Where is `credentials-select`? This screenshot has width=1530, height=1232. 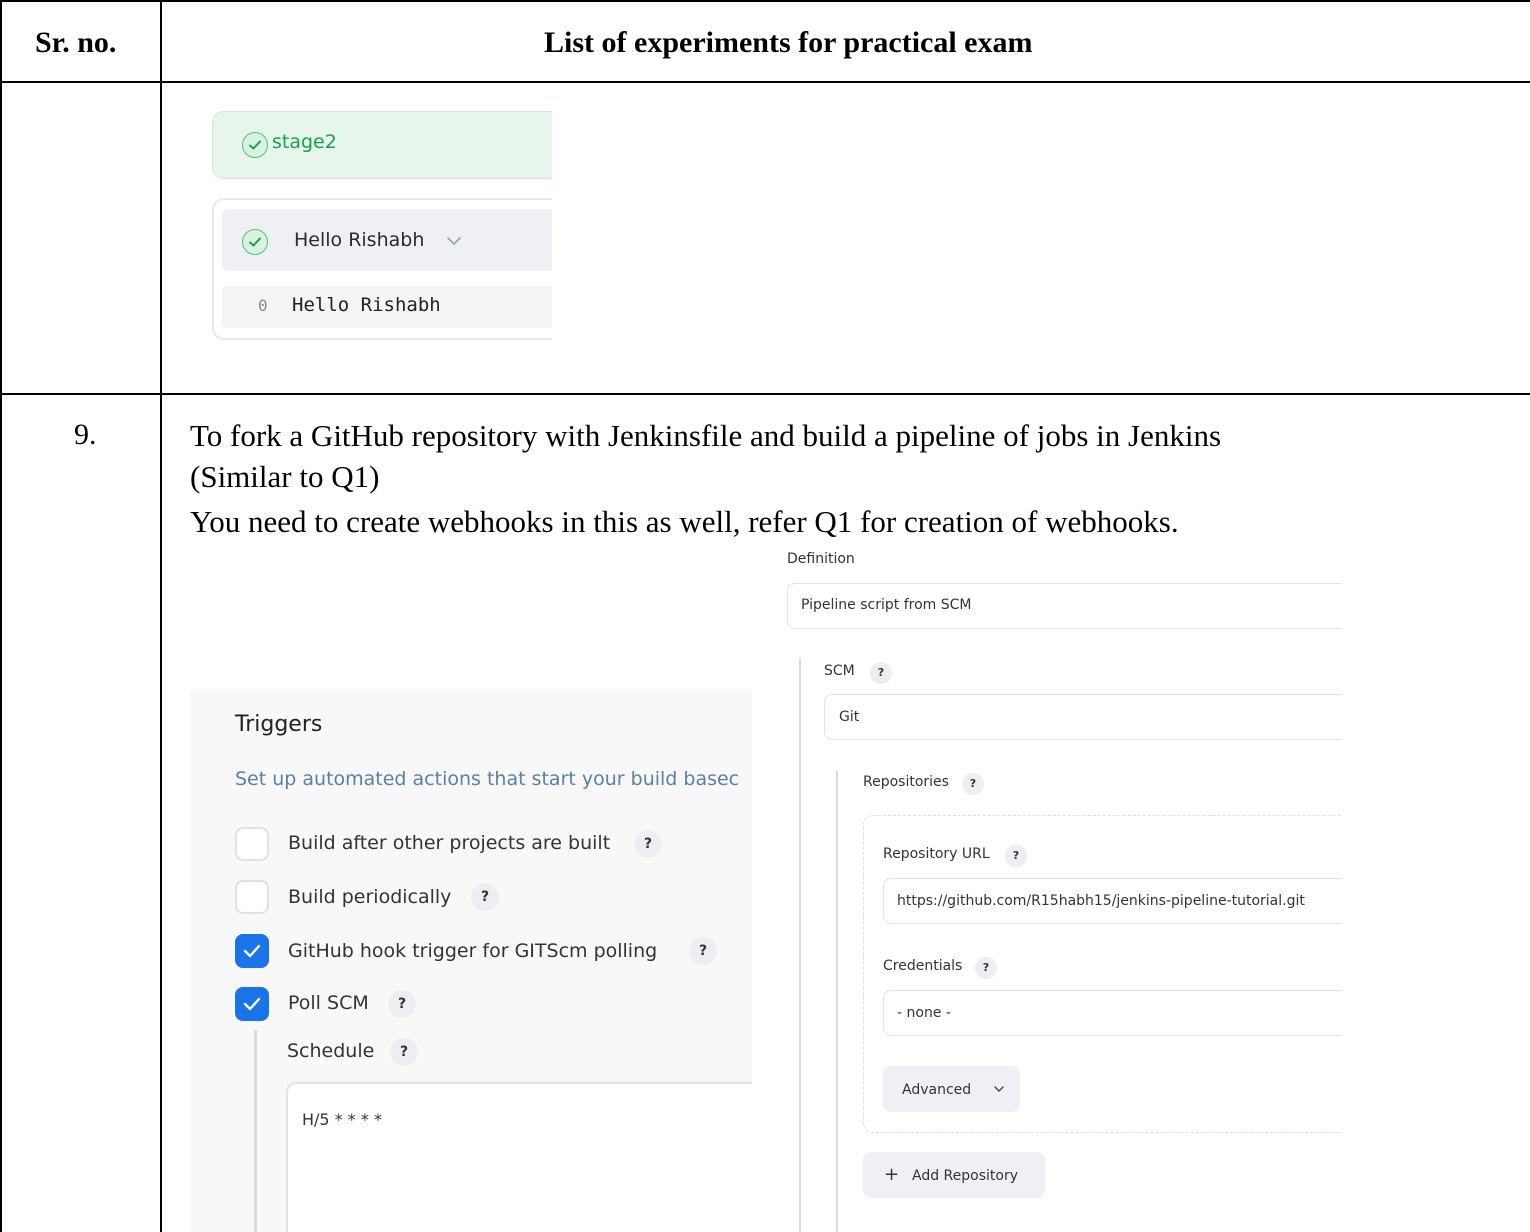 credentials-select is located at coordinates (1112, 1013).